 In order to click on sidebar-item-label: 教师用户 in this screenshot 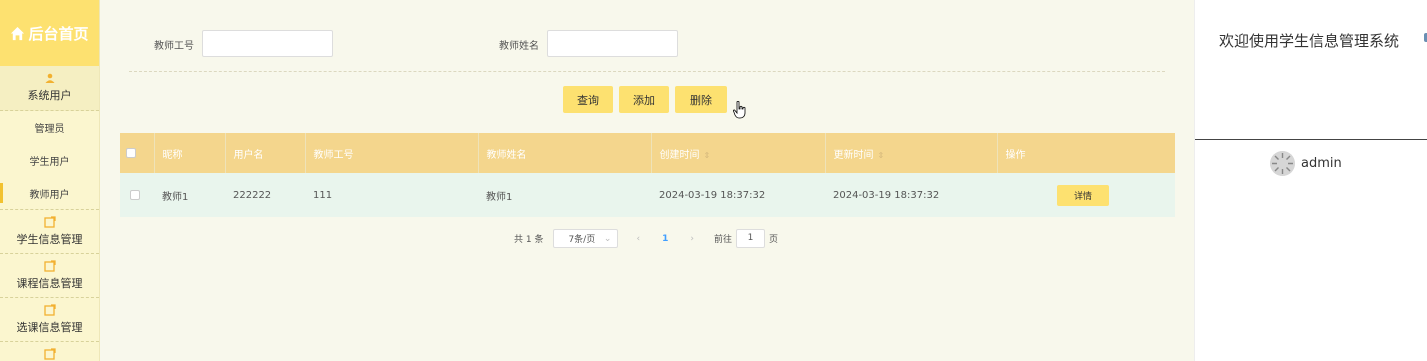, I will do `click(49, 195)`.